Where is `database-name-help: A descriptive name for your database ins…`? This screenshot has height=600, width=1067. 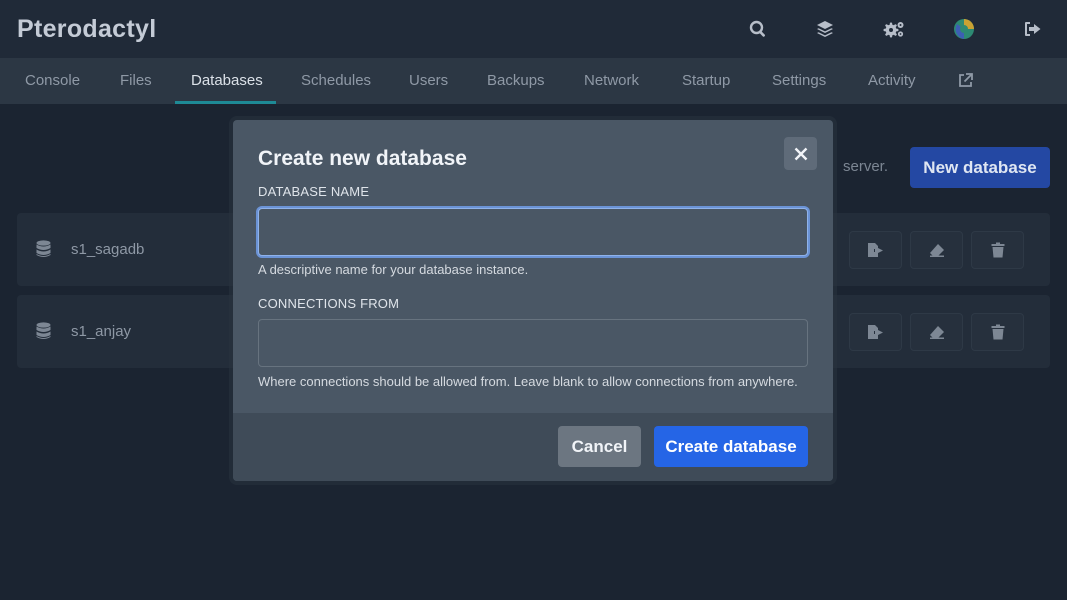
database-name-help: A descriptive name for your database ins… is located at coordinates (393, 269).